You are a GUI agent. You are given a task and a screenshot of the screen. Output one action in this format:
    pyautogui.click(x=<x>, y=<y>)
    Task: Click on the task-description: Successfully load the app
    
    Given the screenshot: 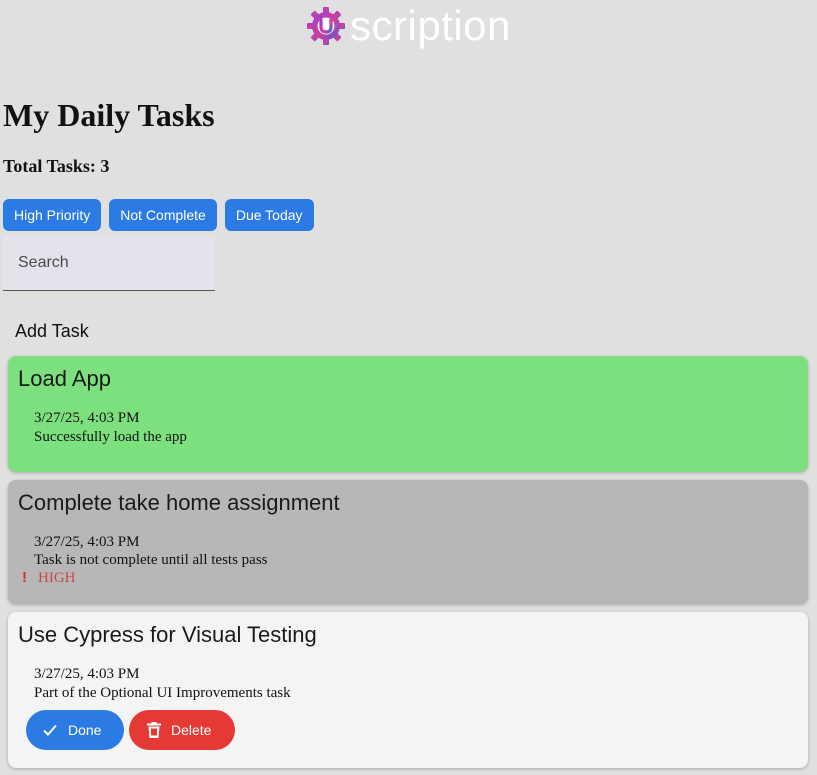 What is the action you would take?
    pyautogui.click(x=110, y=437)
    